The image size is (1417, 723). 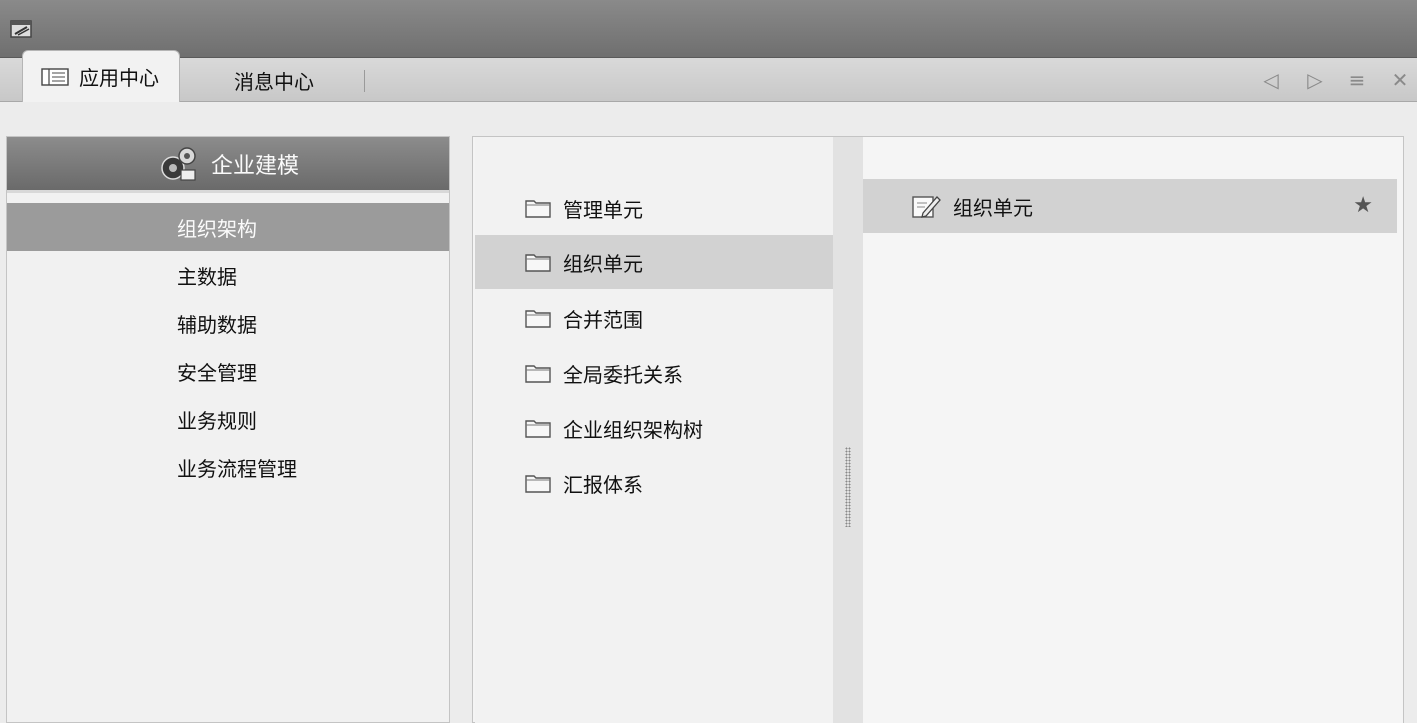 What do you see at coordinates (603, 484) in the screenshot?
I see `folder-label: 汇报体系` at bounding box center [603, 484].